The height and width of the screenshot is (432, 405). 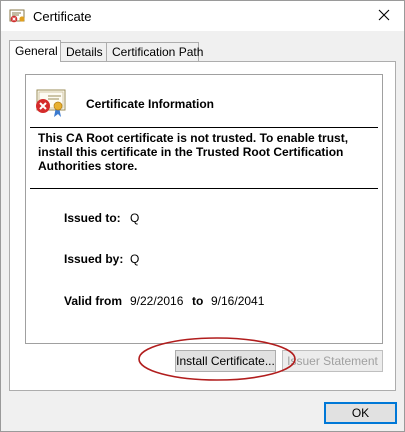 I want to click on title-bar: Certificate, so click(x=202, y=16).